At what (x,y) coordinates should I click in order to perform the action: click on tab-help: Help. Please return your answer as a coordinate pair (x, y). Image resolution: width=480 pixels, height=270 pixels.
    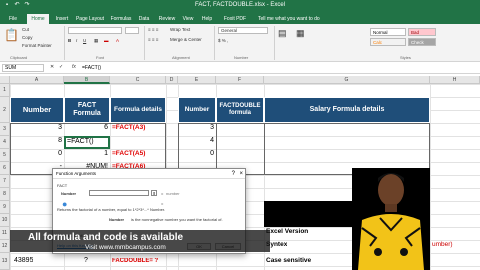
    Looking at the image, I should click on (207, 19).